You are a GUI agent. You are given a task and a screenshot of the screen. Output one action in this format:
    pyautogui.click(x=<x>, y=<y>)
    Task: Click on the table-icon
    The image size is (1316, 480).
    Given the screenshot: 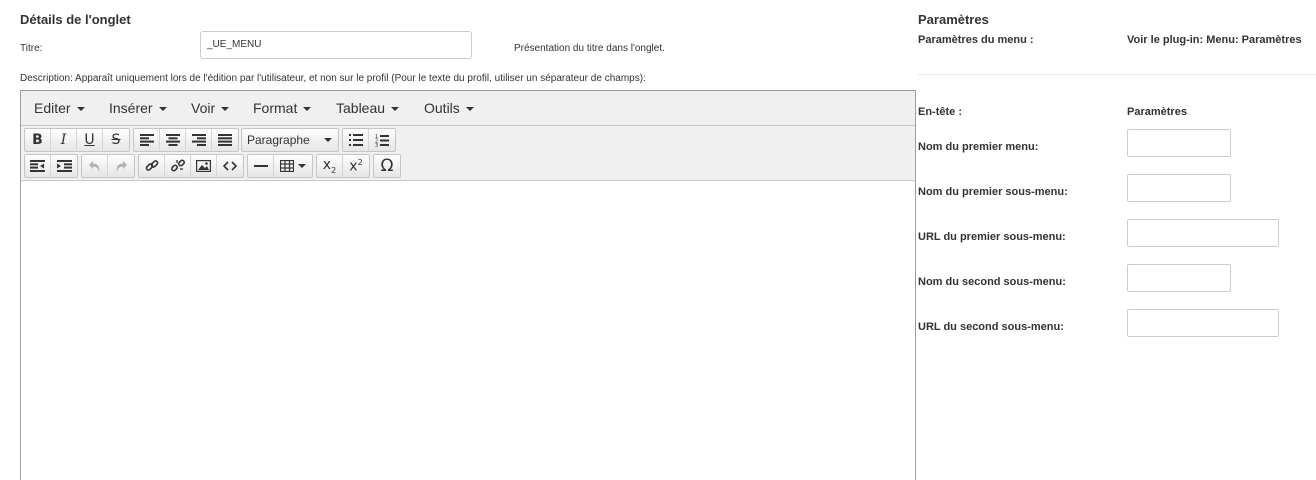 What is the action you would take?
    pyautogui.click(x=287, y=166)
    